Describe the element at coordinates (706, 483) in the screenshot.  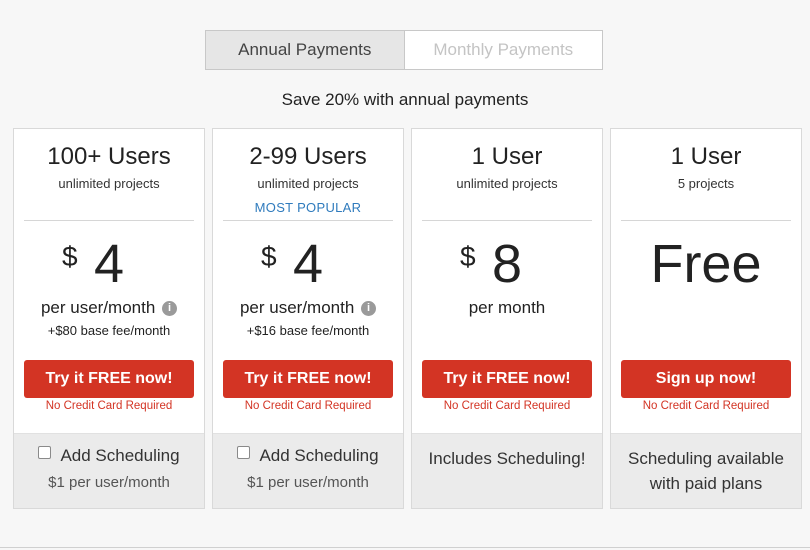
I see `scheduling-note-line-2: with paid plans` at that location.